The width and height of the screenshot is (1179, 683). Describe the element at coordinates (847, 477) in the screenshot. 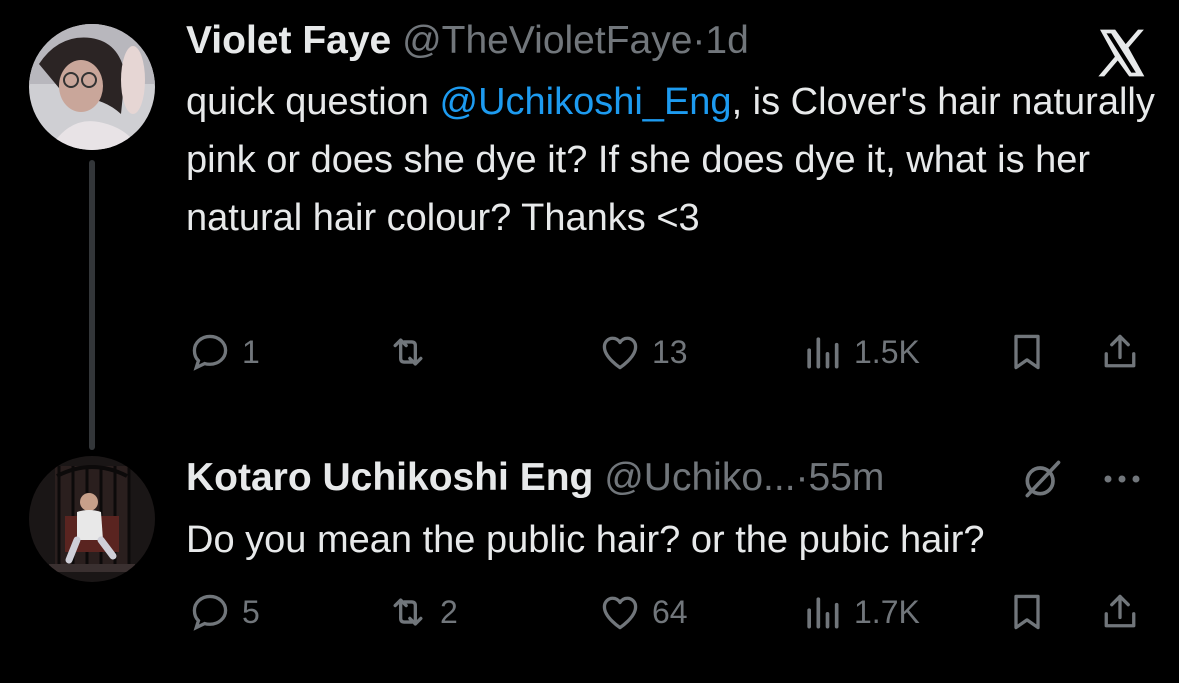

I see `timestamp: 55m` at that location.